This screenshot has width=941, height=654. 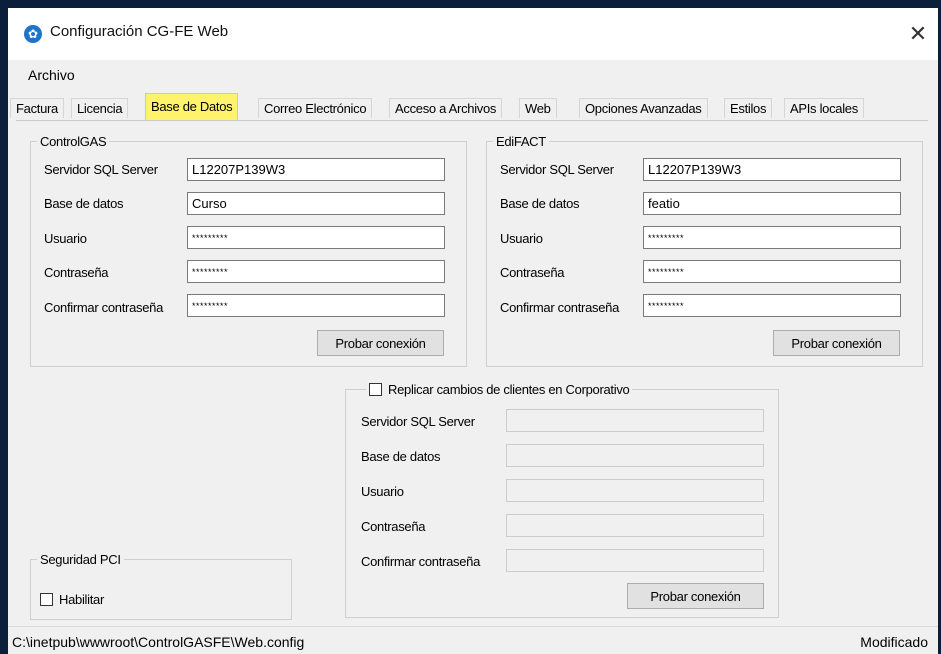 I want to click on tab-correo-electronico: Correo Electrónico, so click(x=315, y=108).